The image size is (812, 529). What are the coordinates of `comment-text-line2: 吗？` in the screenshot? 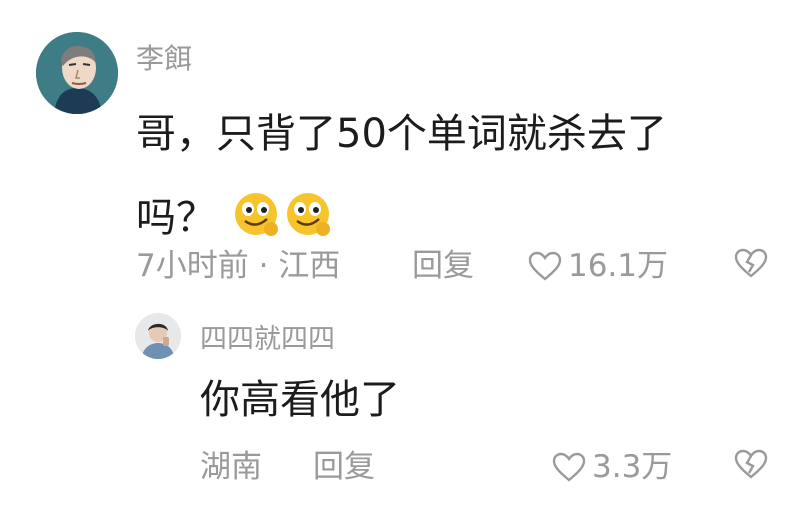 It's located at (176, 218).